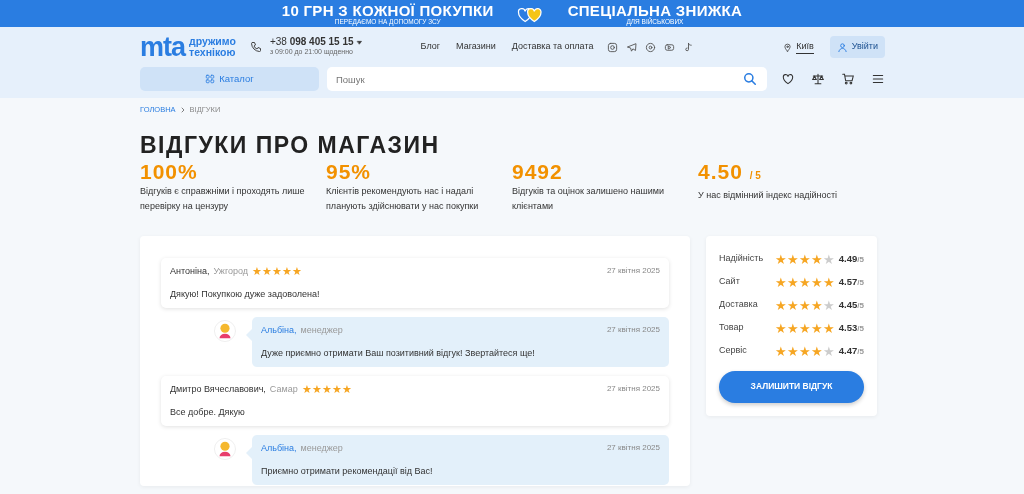 The image size is (1024, 494). I want to click on instagram-icon, so click(613, 47).